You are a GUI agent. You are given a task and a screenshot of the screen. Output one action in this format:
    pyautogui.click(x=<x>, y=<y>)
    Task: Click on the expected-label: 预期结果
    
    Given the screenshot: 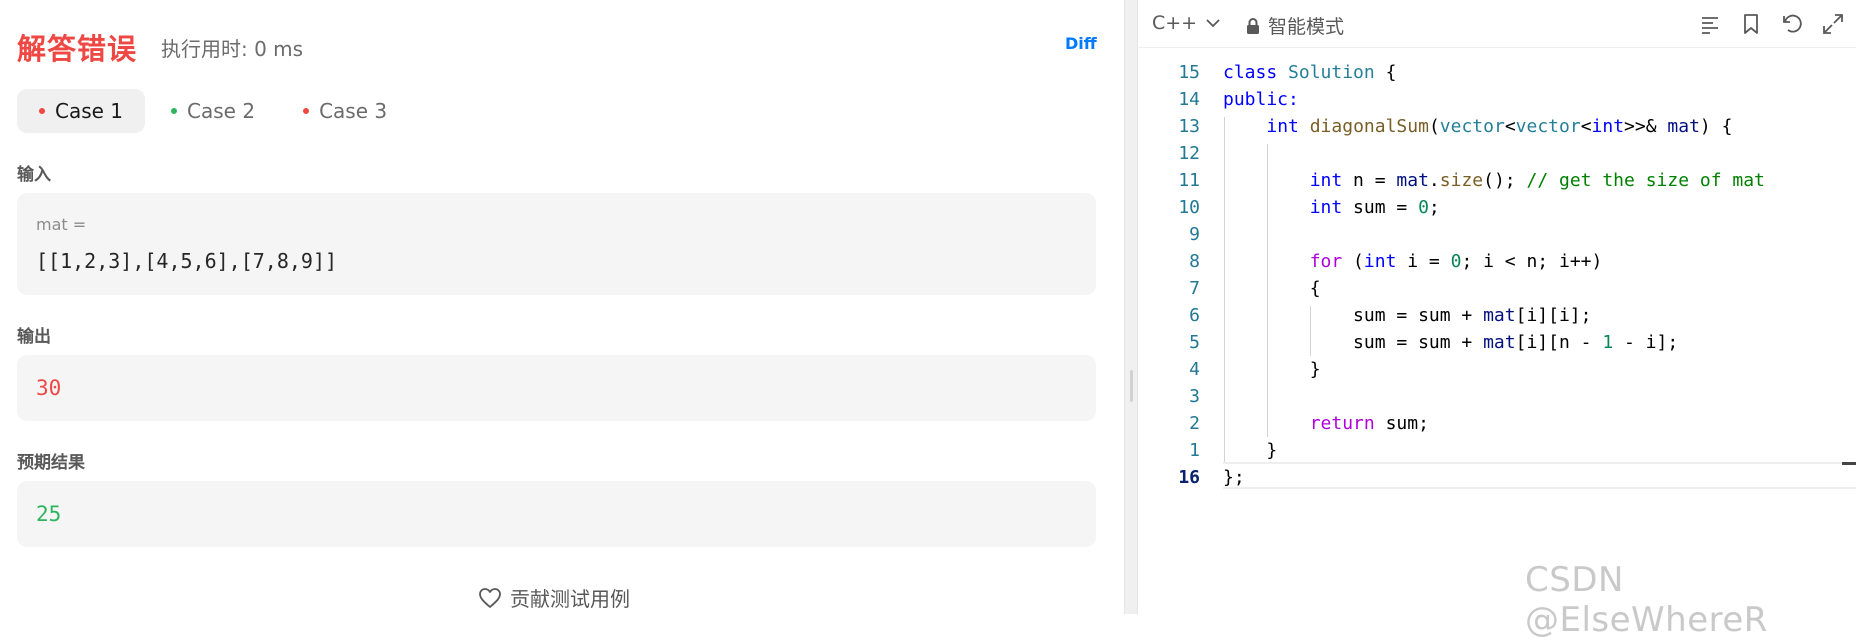 What is the action you would take?
    pyautogui.click(x=51, y=463)
    